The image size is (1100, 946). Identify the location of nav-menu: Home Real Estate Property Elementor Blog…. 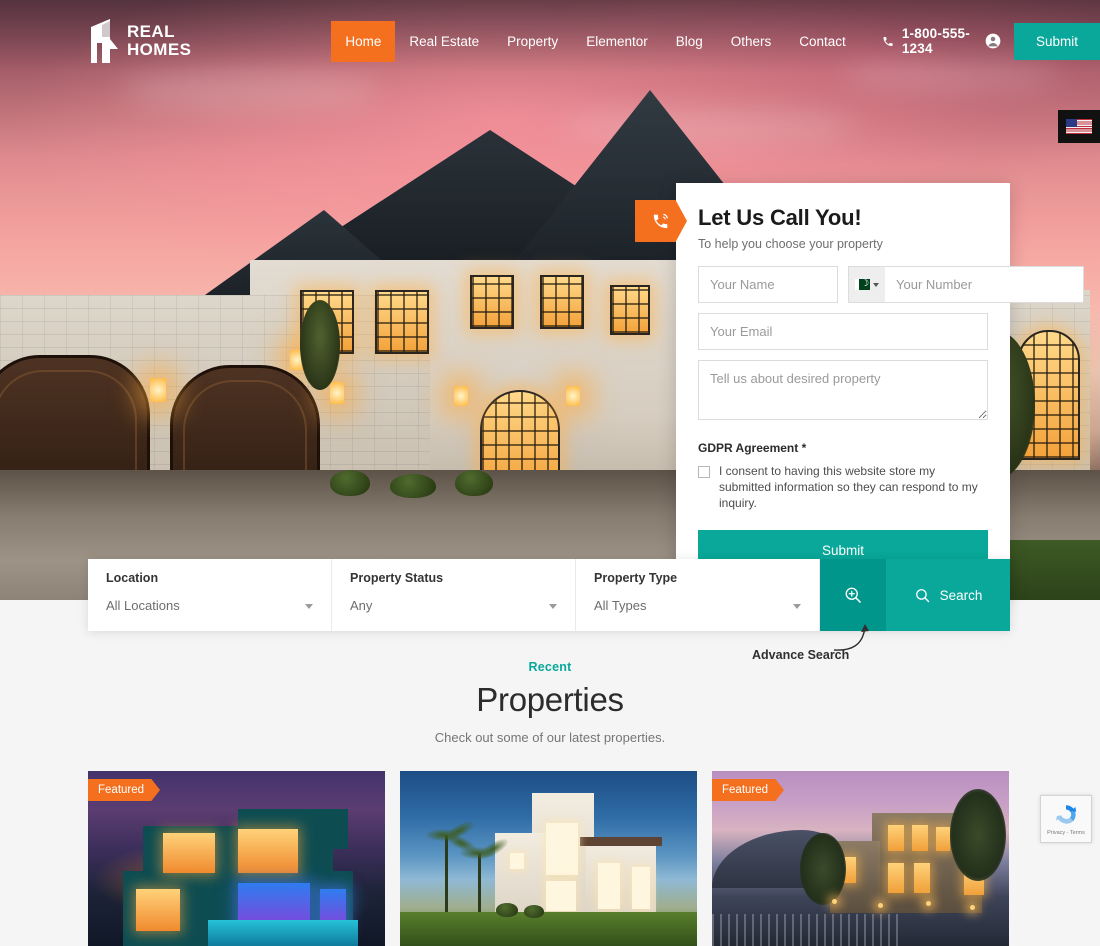
(595, 41).